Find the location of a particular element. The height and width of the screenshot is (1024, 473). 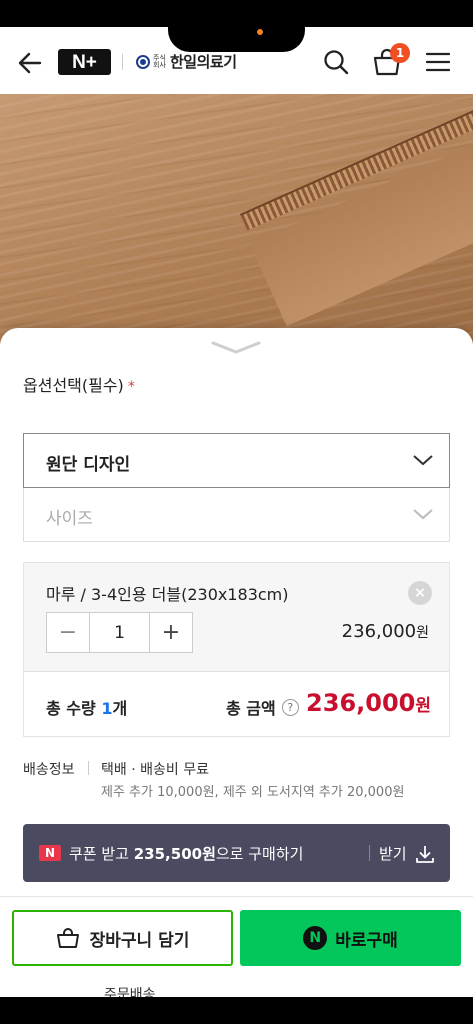

quantity-value: 1 is located at coordinates (119, 632).